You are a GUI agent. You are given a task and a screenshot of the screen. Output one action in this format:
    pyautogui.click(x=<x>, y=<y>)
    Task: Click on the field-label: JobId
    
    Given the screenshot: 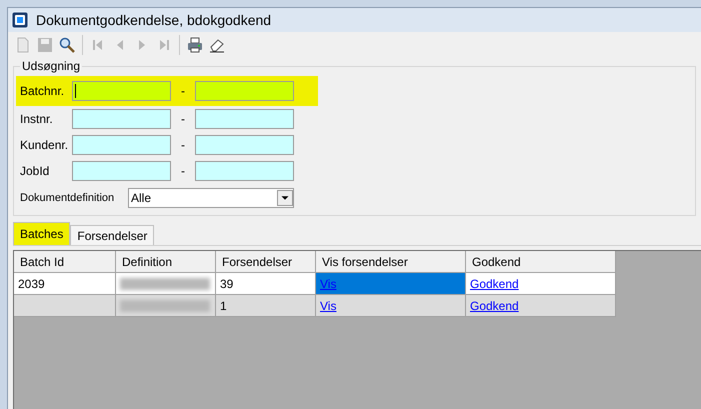 What is the action you would take?
    pyautogui.click(x=34, y=171)
    